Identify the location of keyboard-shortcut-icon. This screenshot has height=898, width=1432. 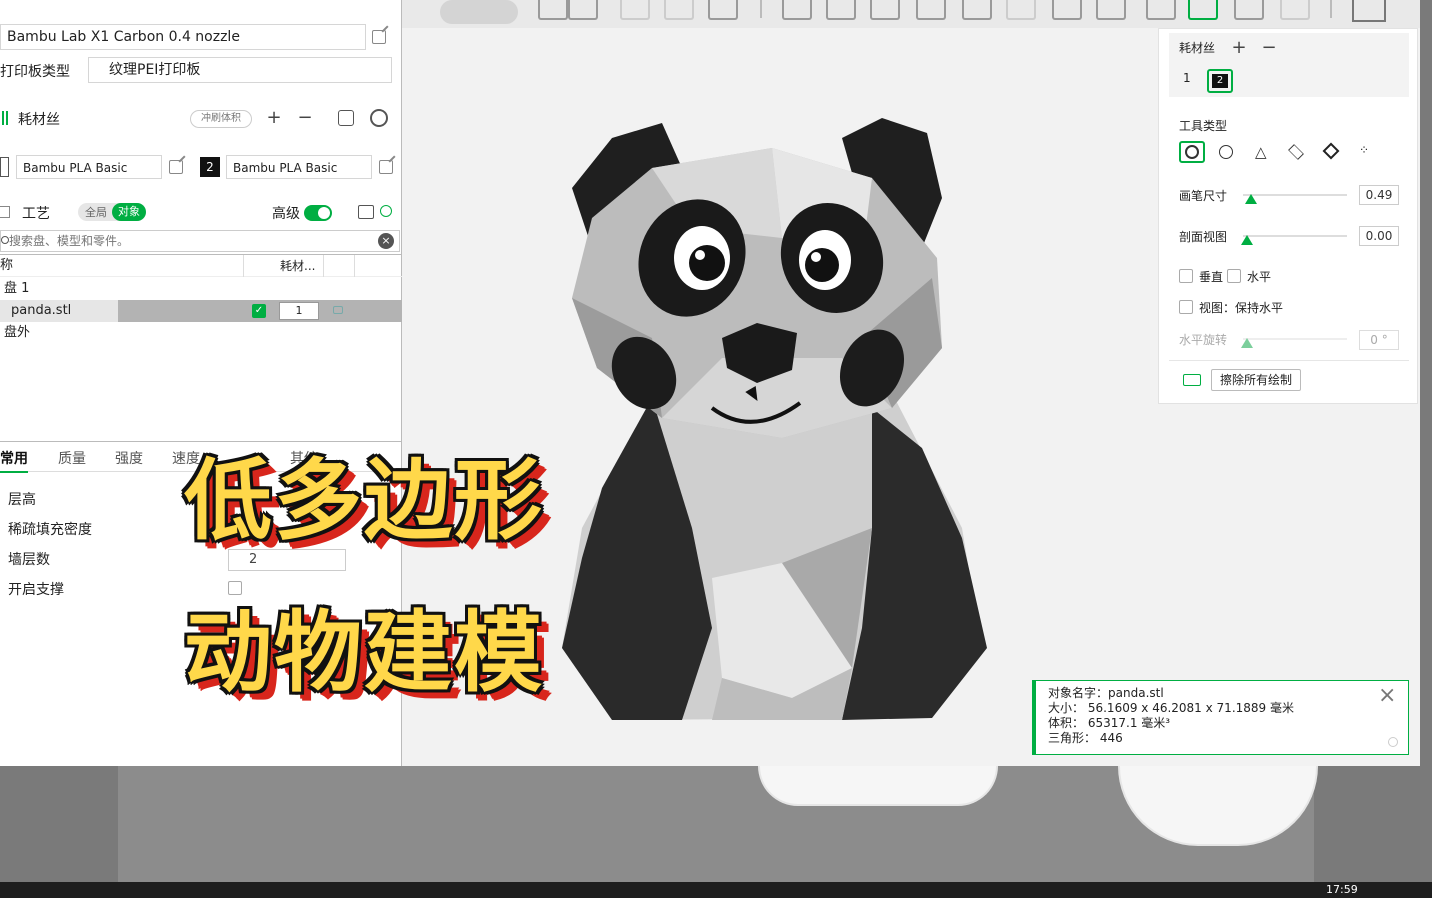
(1192, 380).